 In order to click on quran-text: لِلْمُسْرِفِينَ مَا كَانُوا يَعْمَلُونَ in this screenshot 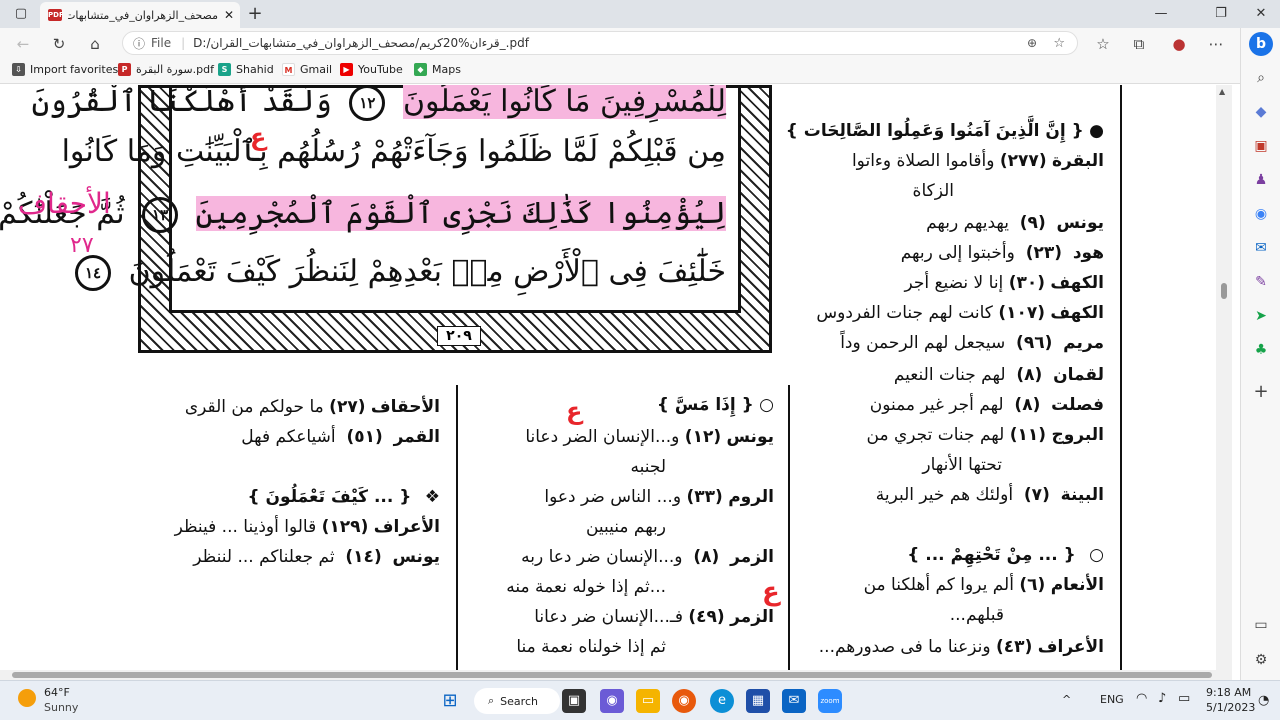, I will do `click(564, 102)`.